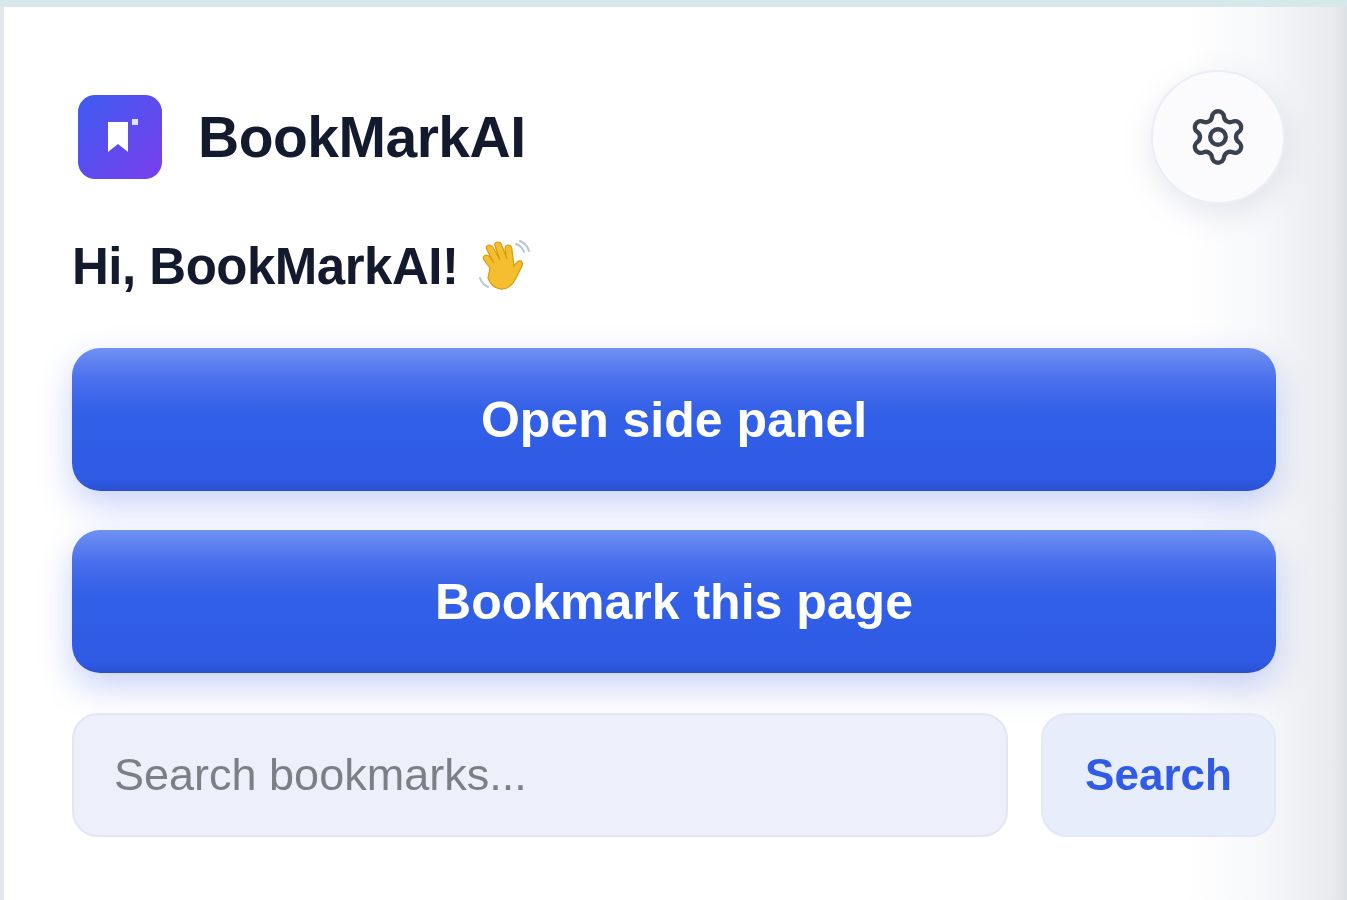  I want to click on action-button: Open side panel, so click(674, 419).